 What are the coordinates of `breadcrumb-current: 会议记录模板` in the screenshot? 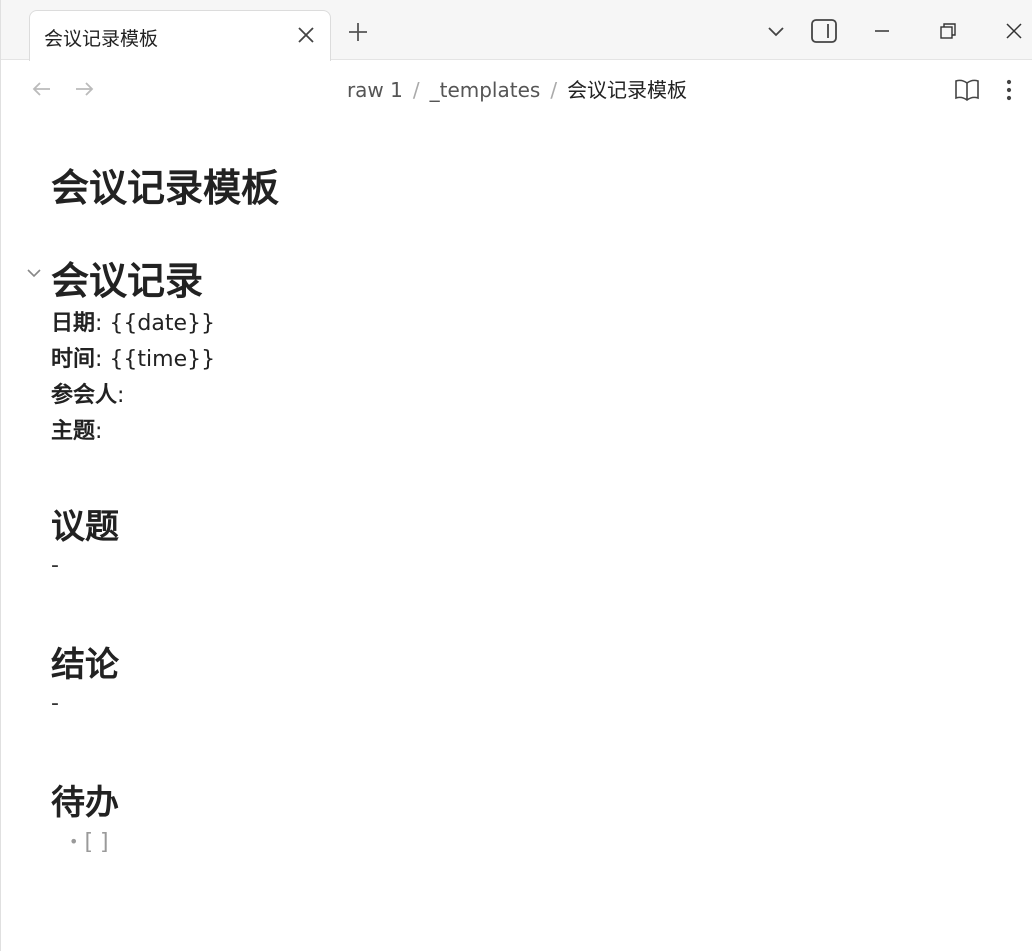 It's located at (627, 90).